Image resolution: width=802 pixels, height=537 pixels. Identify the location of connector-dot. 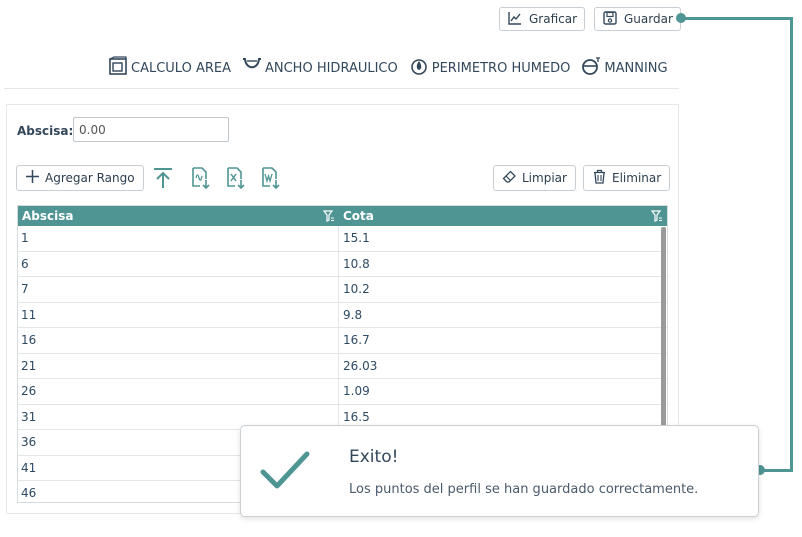
(681, 18).